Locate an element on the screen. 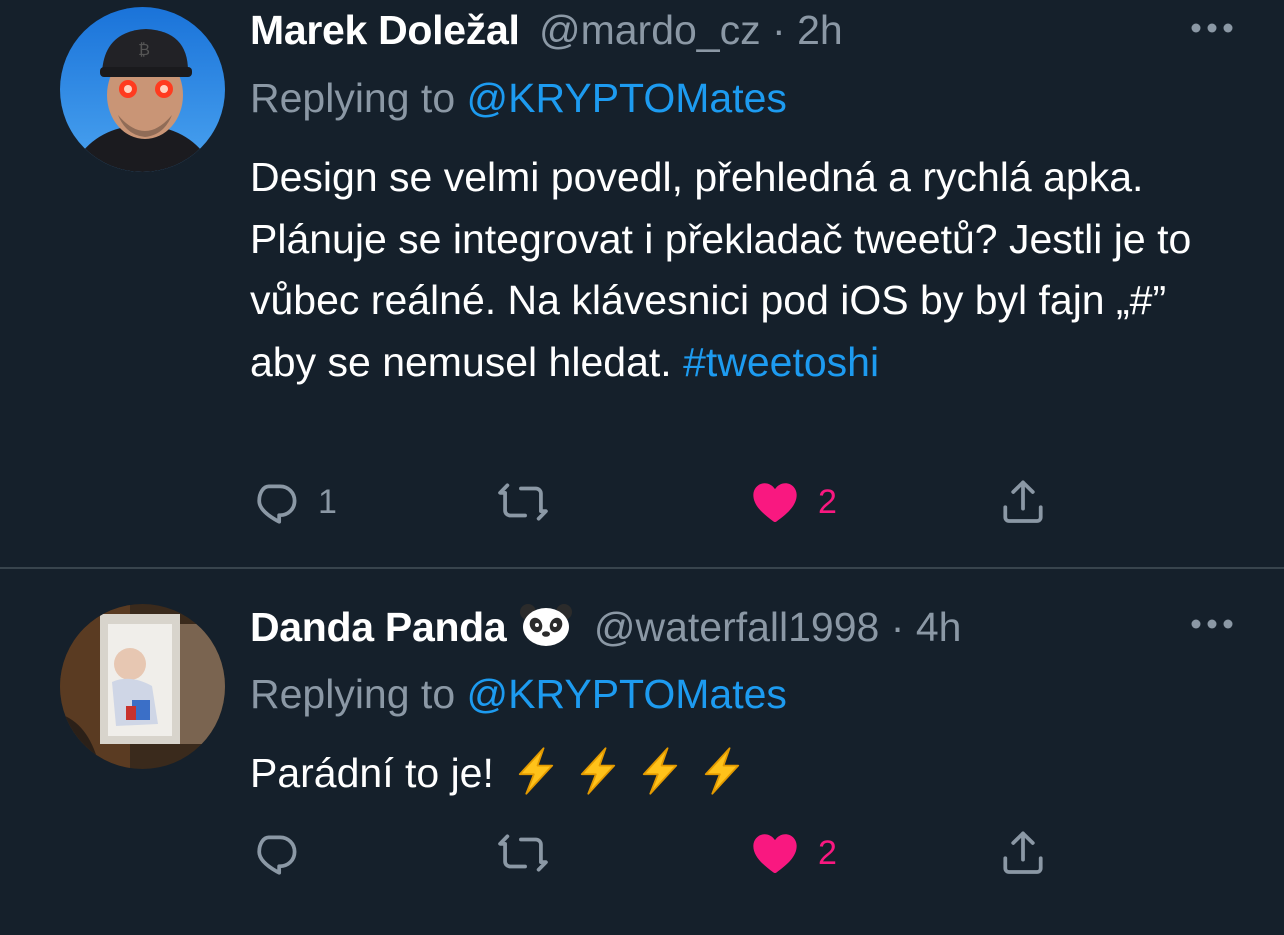  hashtag-link: #tweetoshi is located at coordinates (781, 362).